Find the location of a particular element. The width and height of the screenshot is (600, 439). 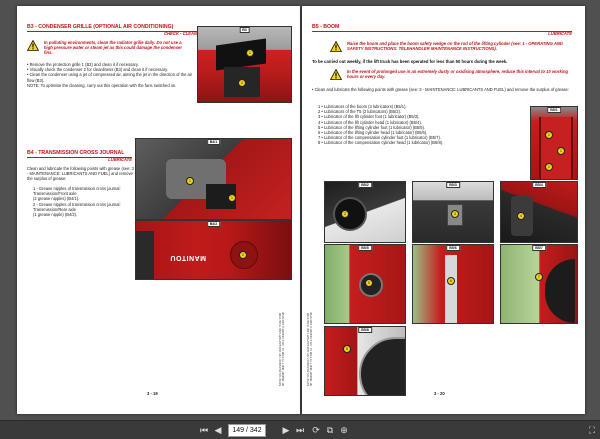

photo-b5-4: B5/4 4 is located at coordinates (539, 212).